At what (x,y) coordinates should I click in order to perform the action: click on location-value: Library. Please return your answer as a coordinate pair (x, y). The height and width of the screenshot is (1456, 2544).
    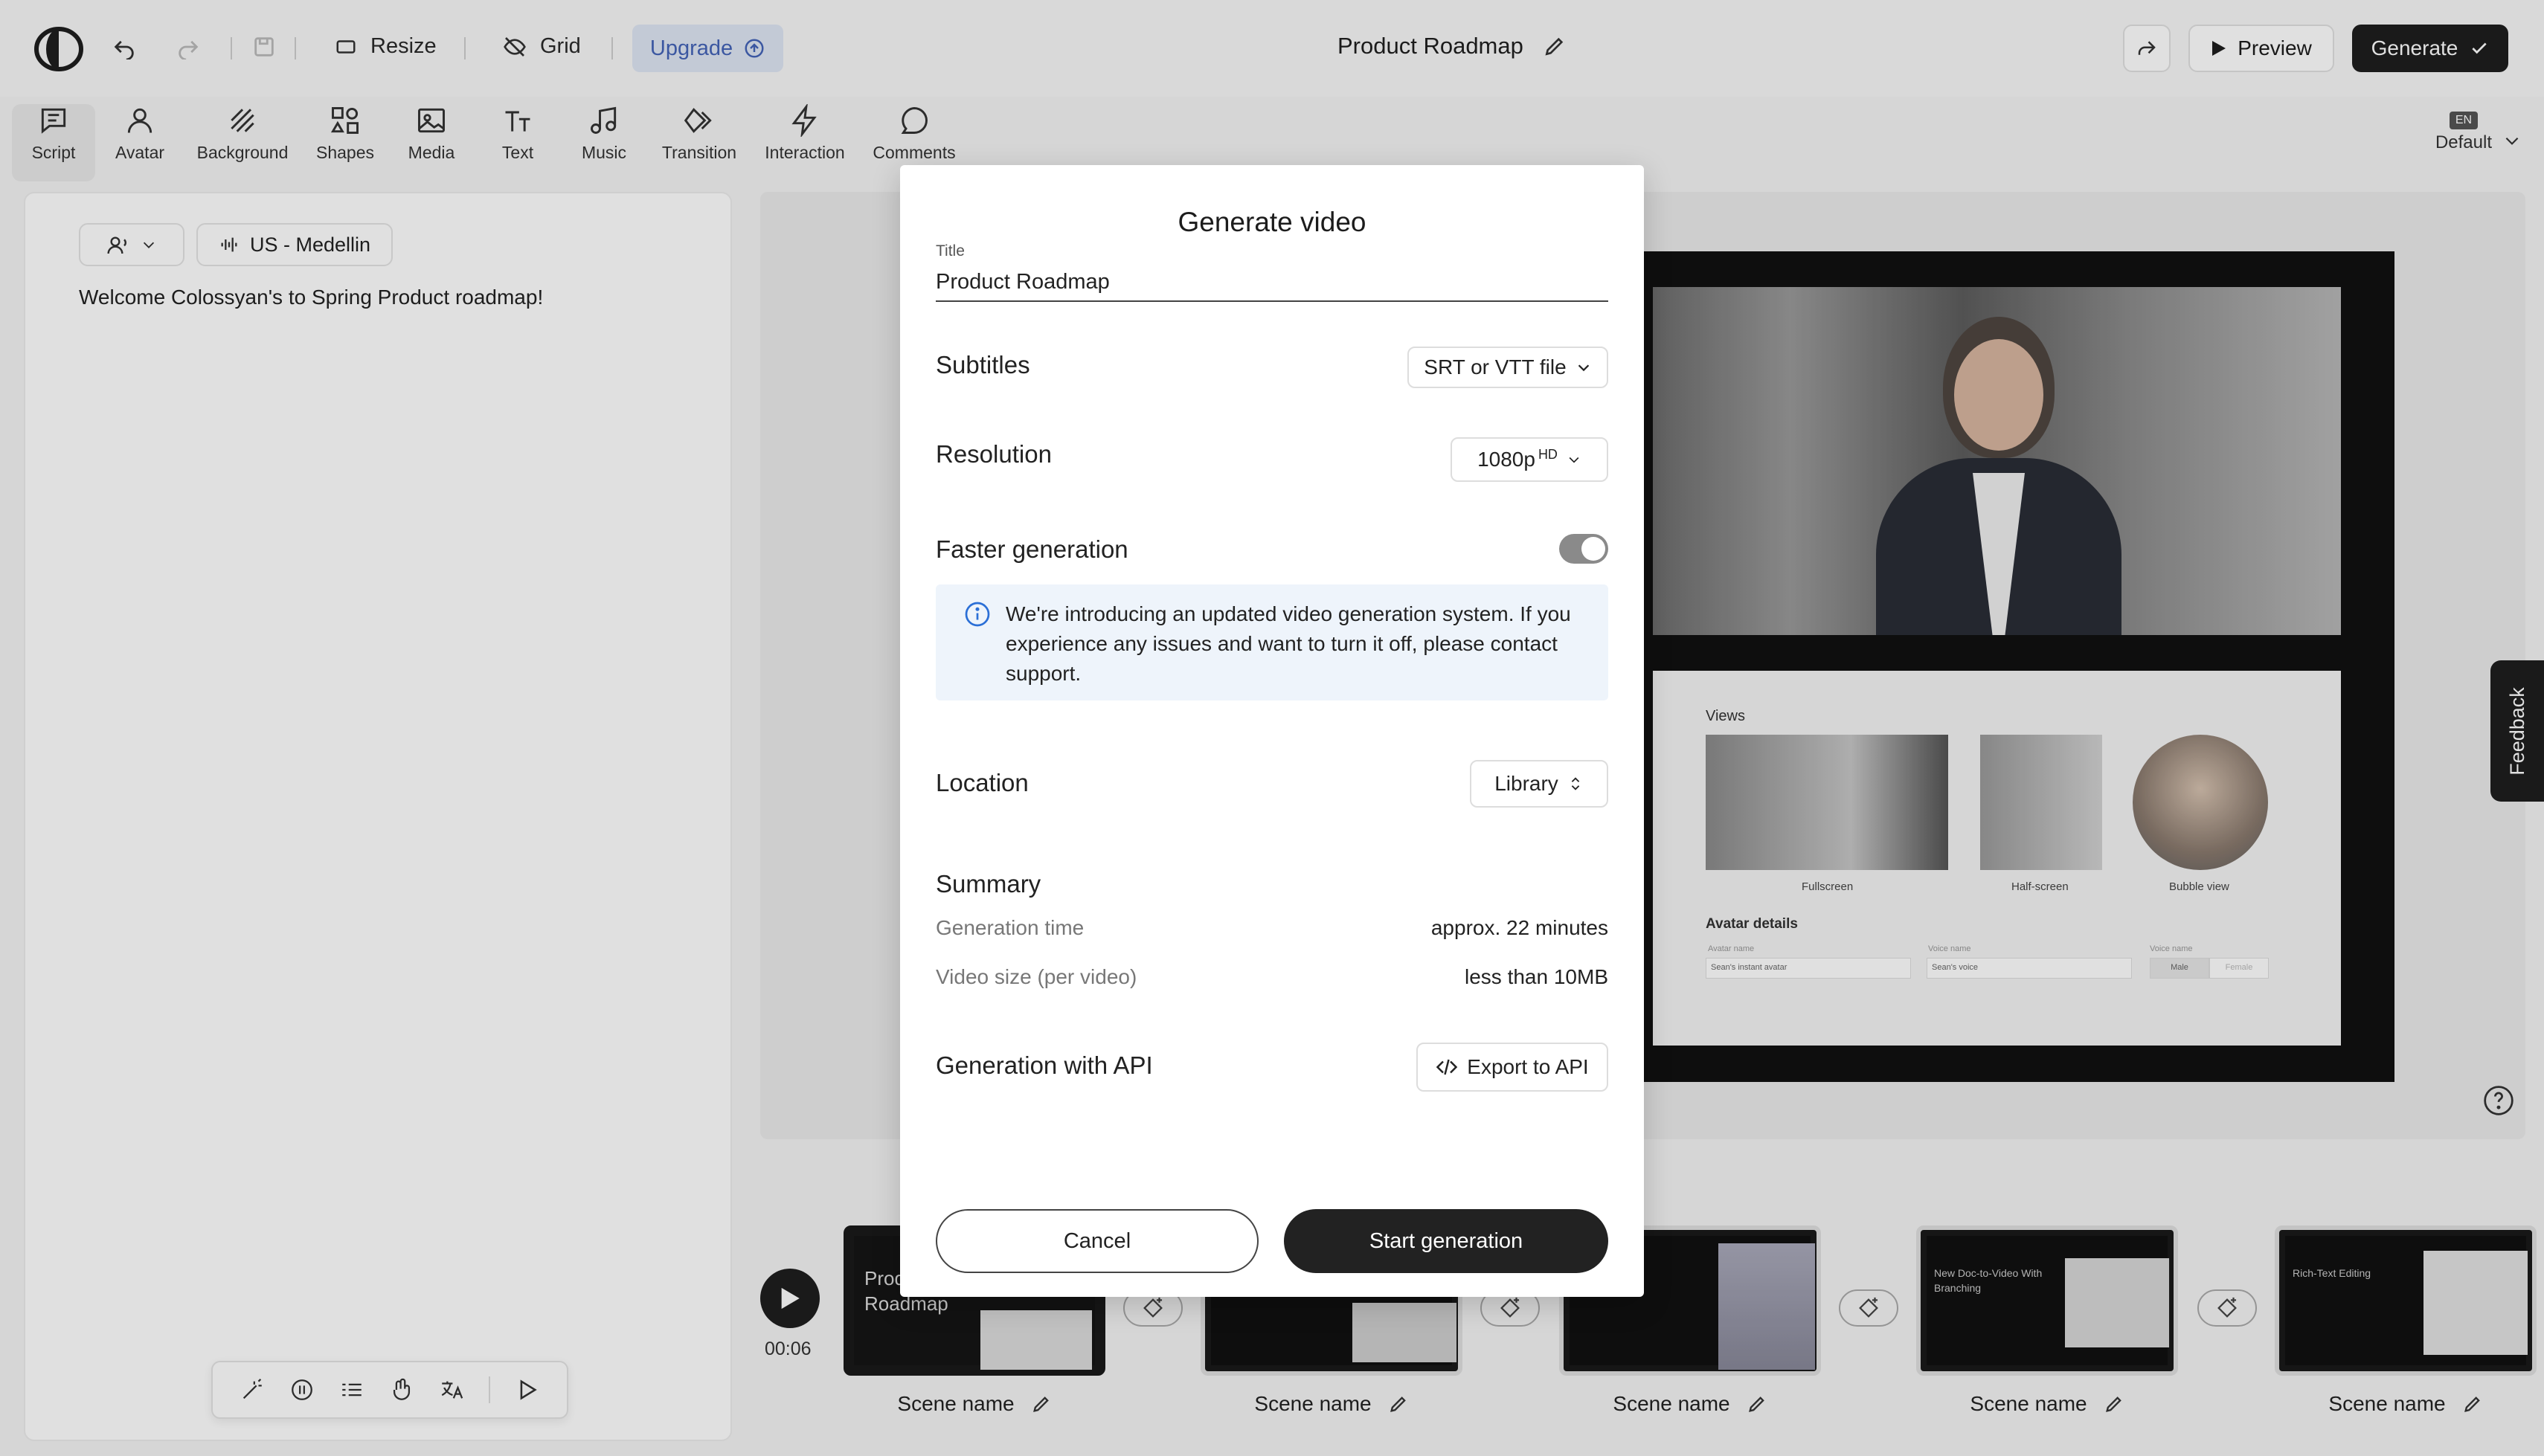
    Looking at the image, I should click on (1526, 783).